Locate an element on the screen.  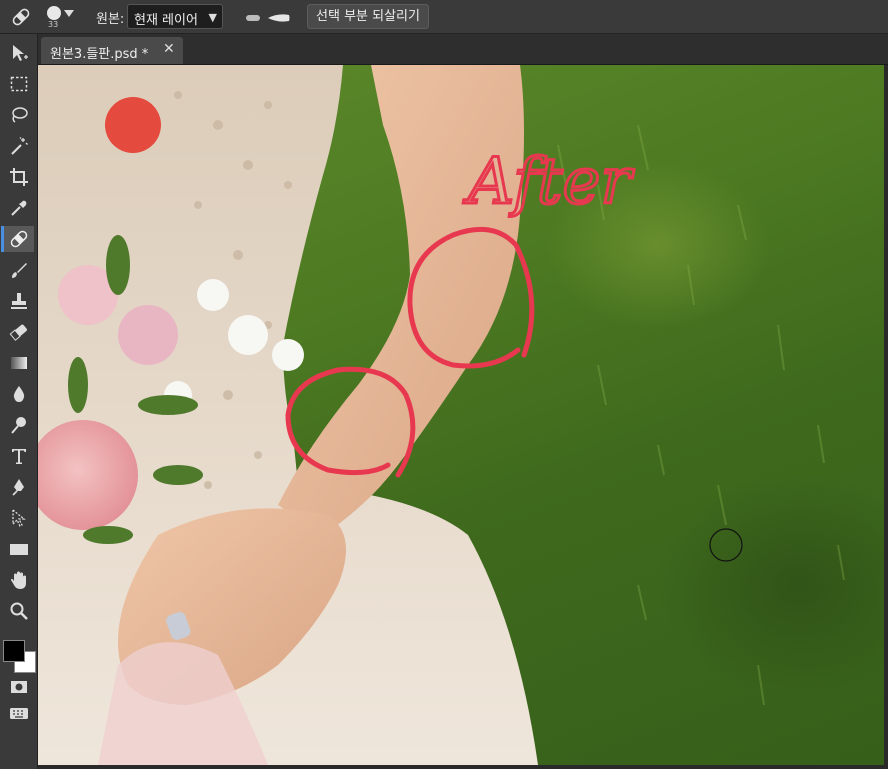
scrollbar-right is located at coordinates (886, 415).